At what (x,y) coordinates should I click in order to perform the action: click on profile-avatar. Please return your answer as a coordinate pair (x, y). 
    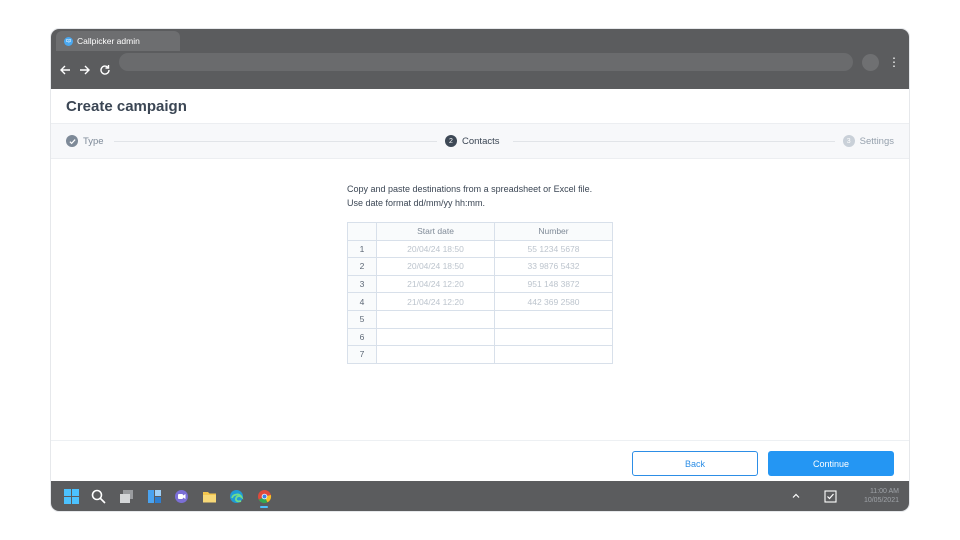
    Looking at the image, I should click on (870, 62).